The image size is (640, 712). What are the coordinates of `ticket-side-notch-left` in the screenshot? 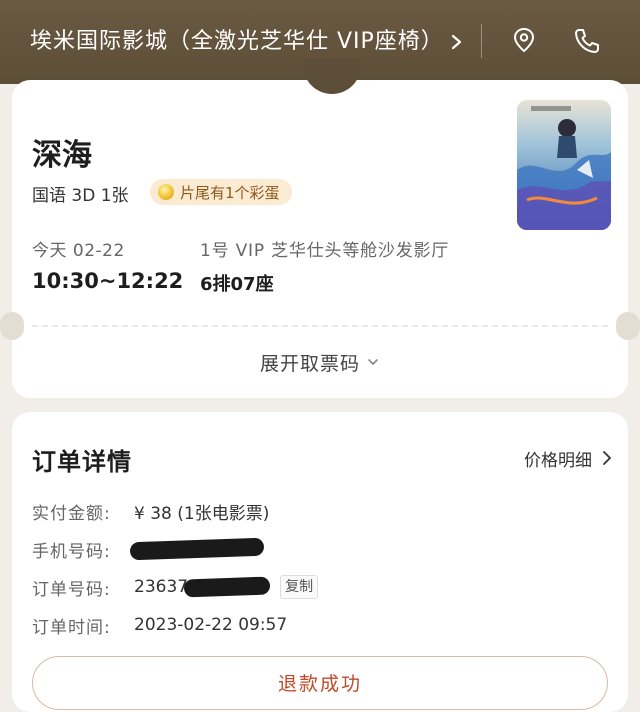 It's located at (12, 326).